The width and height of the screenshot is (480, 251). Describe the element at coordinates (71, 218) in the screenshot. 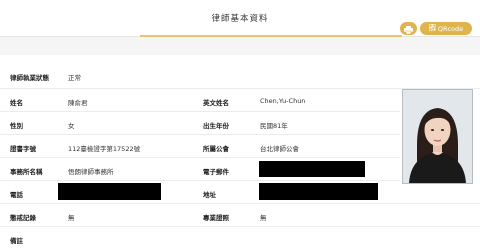

I see `discipline-value: 無` at that location.